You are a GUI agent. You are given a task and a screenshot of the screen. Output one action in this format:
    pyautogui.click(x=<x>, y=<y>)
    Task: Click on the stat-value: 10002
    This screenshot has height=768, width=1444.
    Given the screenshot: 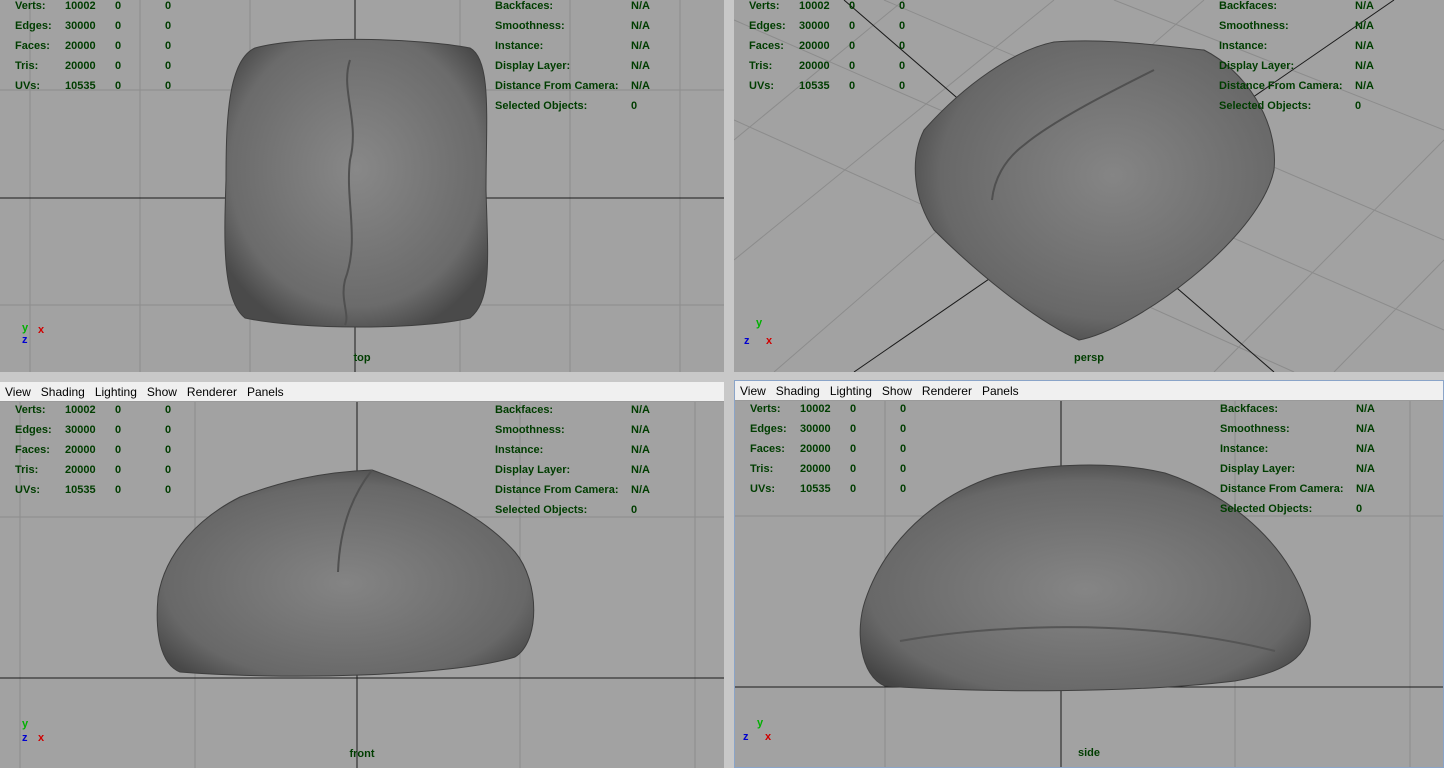 What is the action you would take?
    pyautogui.click(x=80, y=410)
    